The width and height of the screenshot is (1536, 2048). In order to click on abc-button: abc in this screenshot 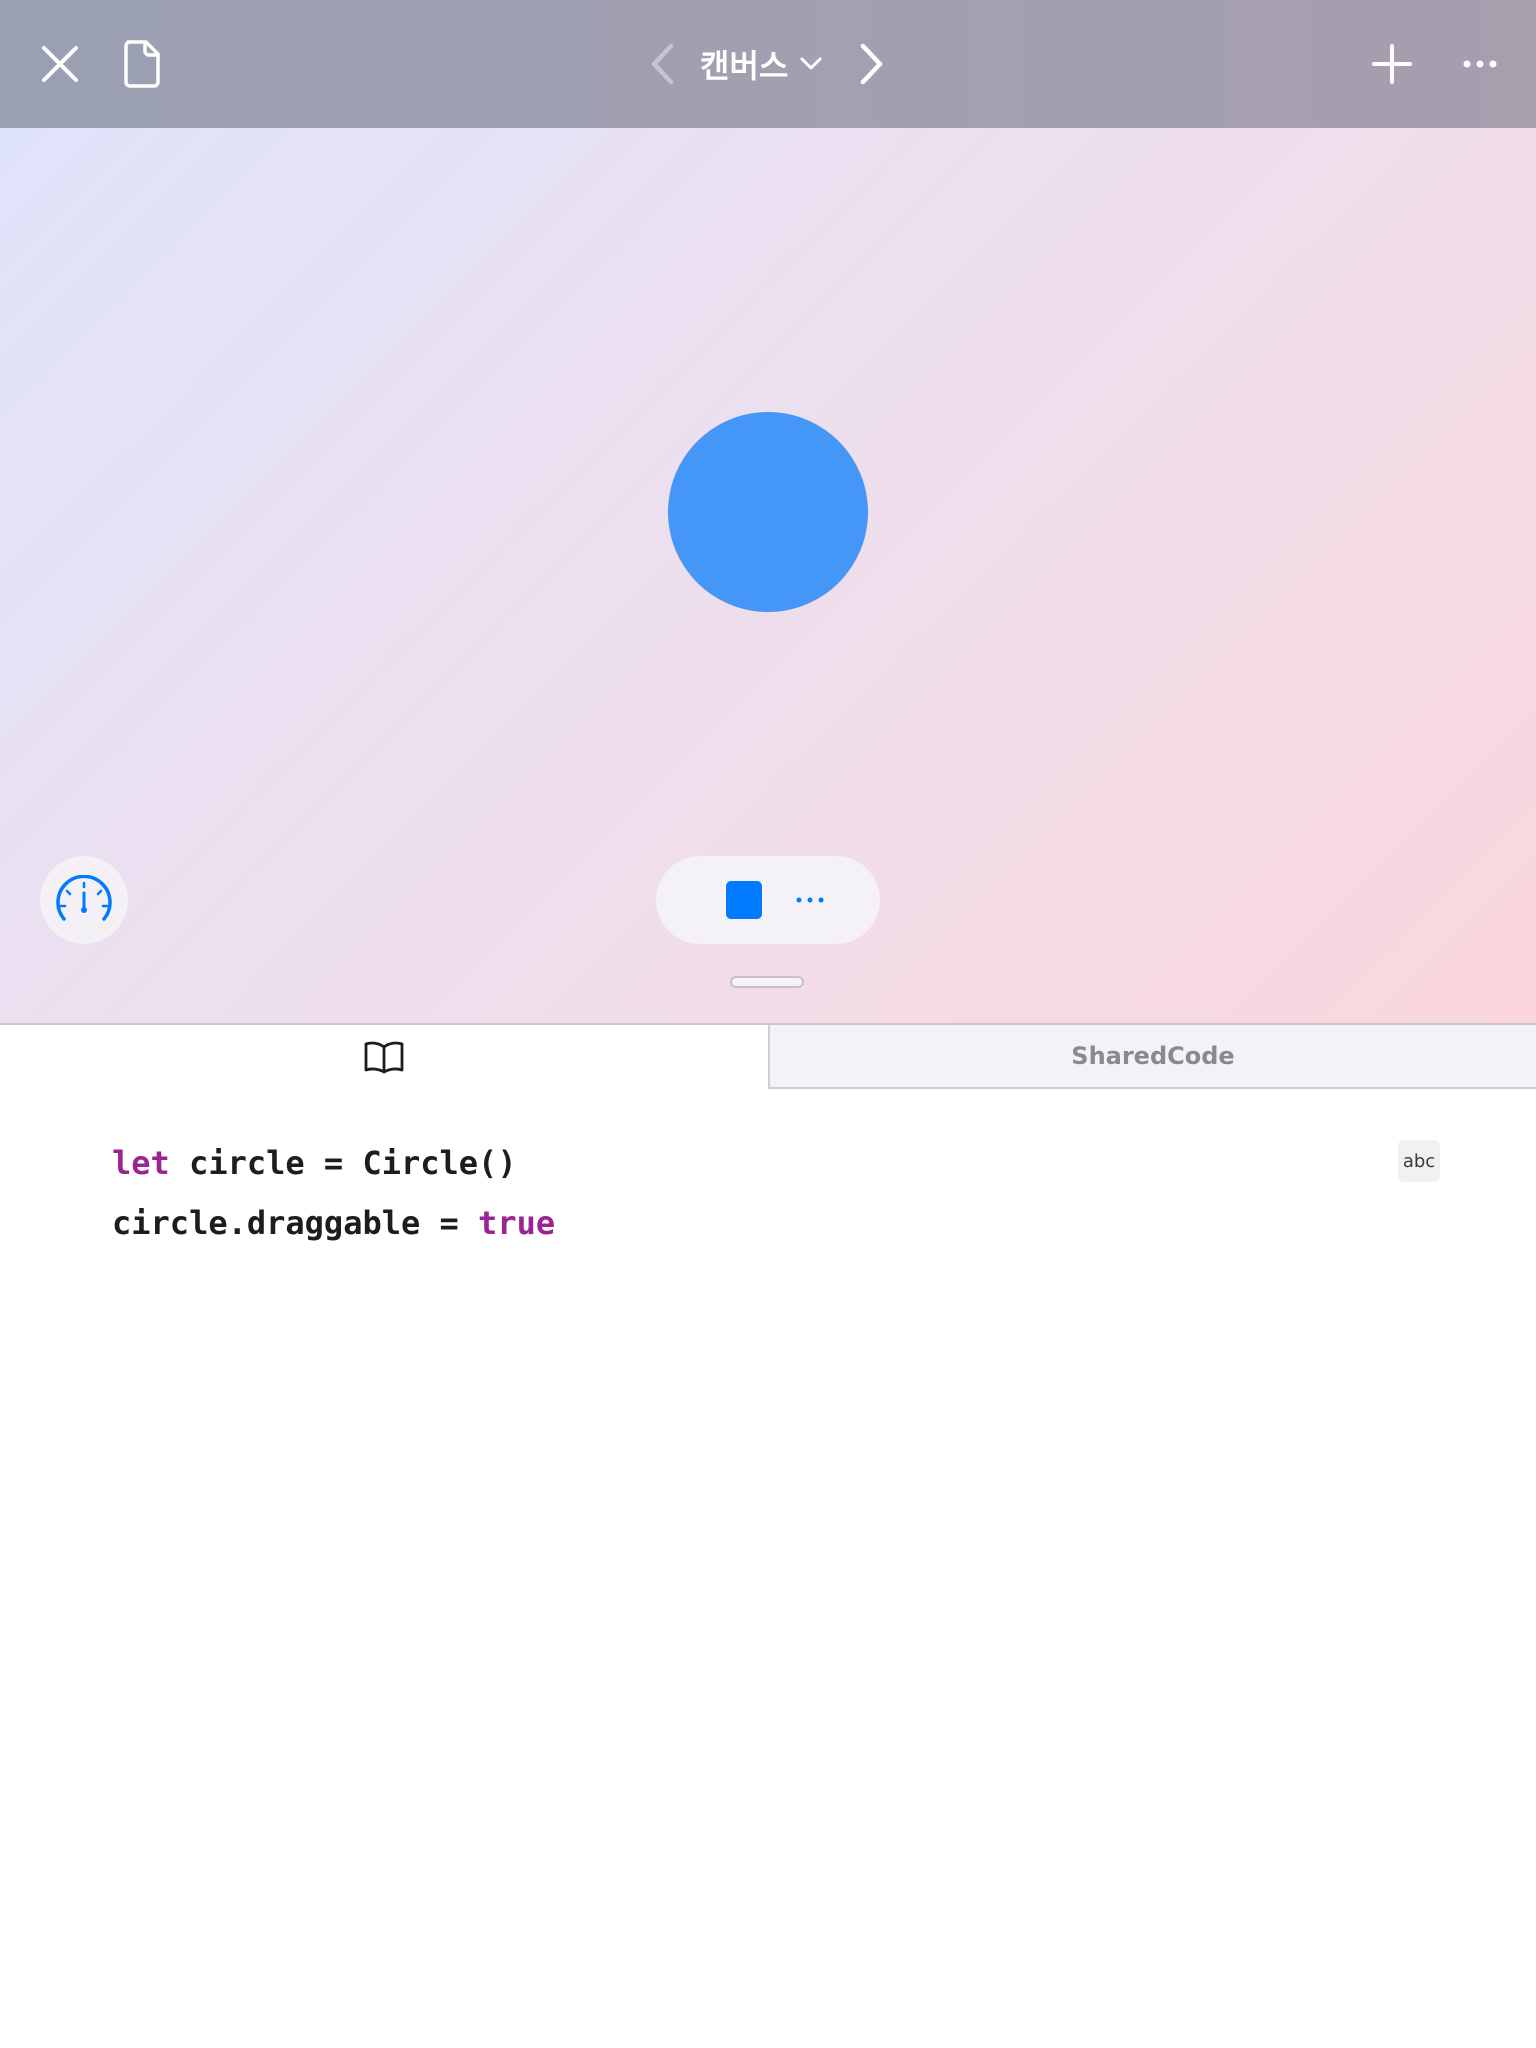, I will do `click(1419, 1161)`.